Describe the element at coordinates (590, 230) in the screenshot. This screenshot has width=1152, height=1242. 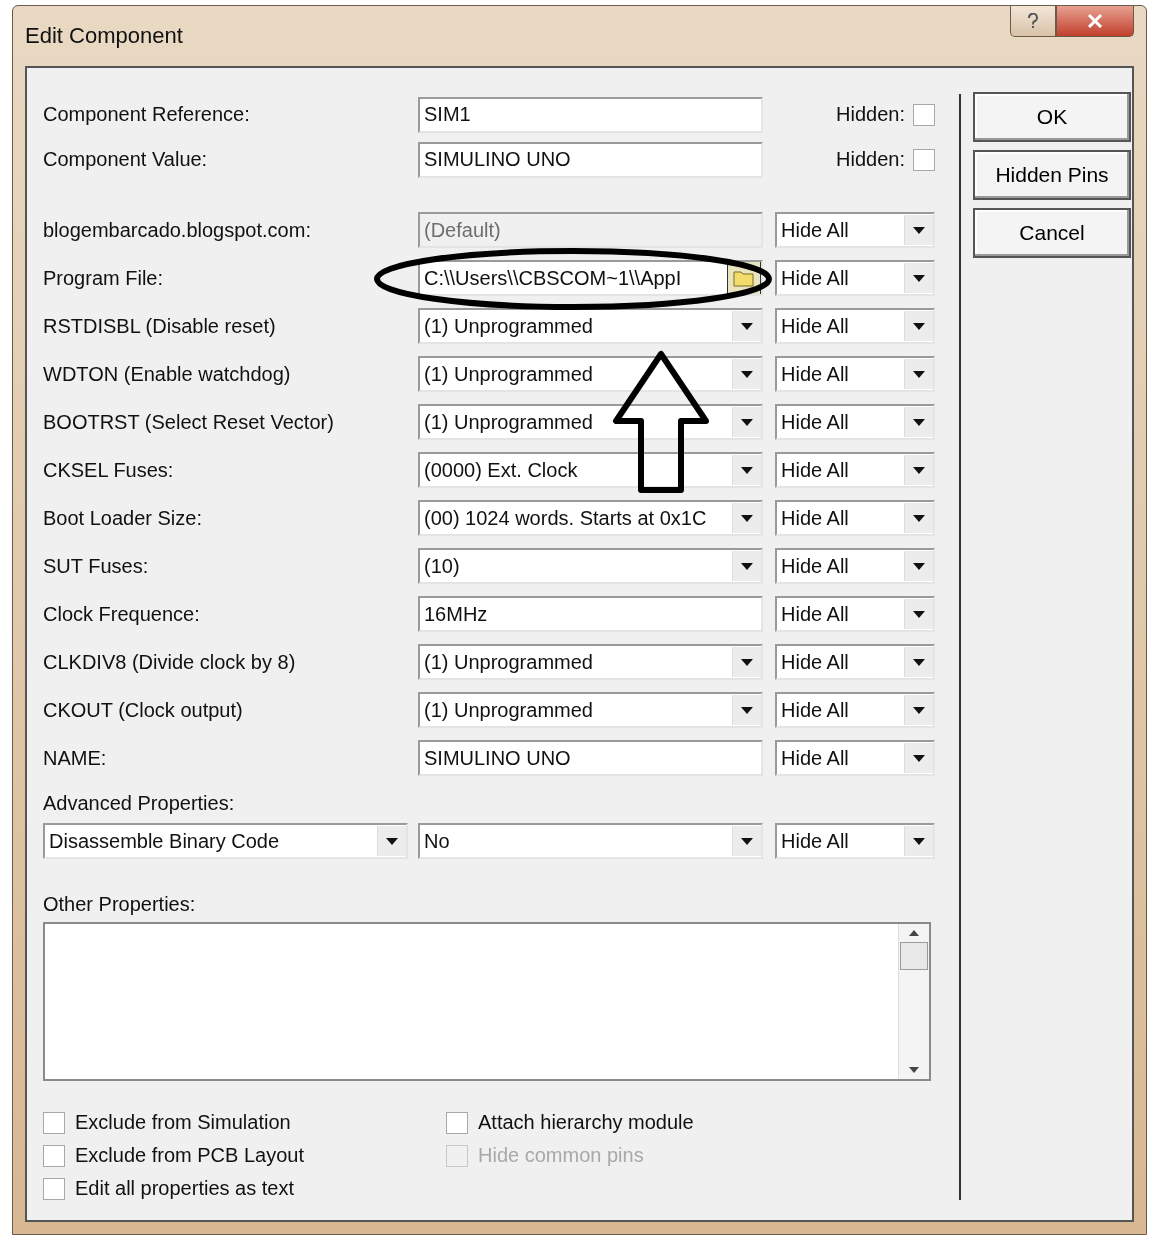
I see `input-field: (Default)` at that location.